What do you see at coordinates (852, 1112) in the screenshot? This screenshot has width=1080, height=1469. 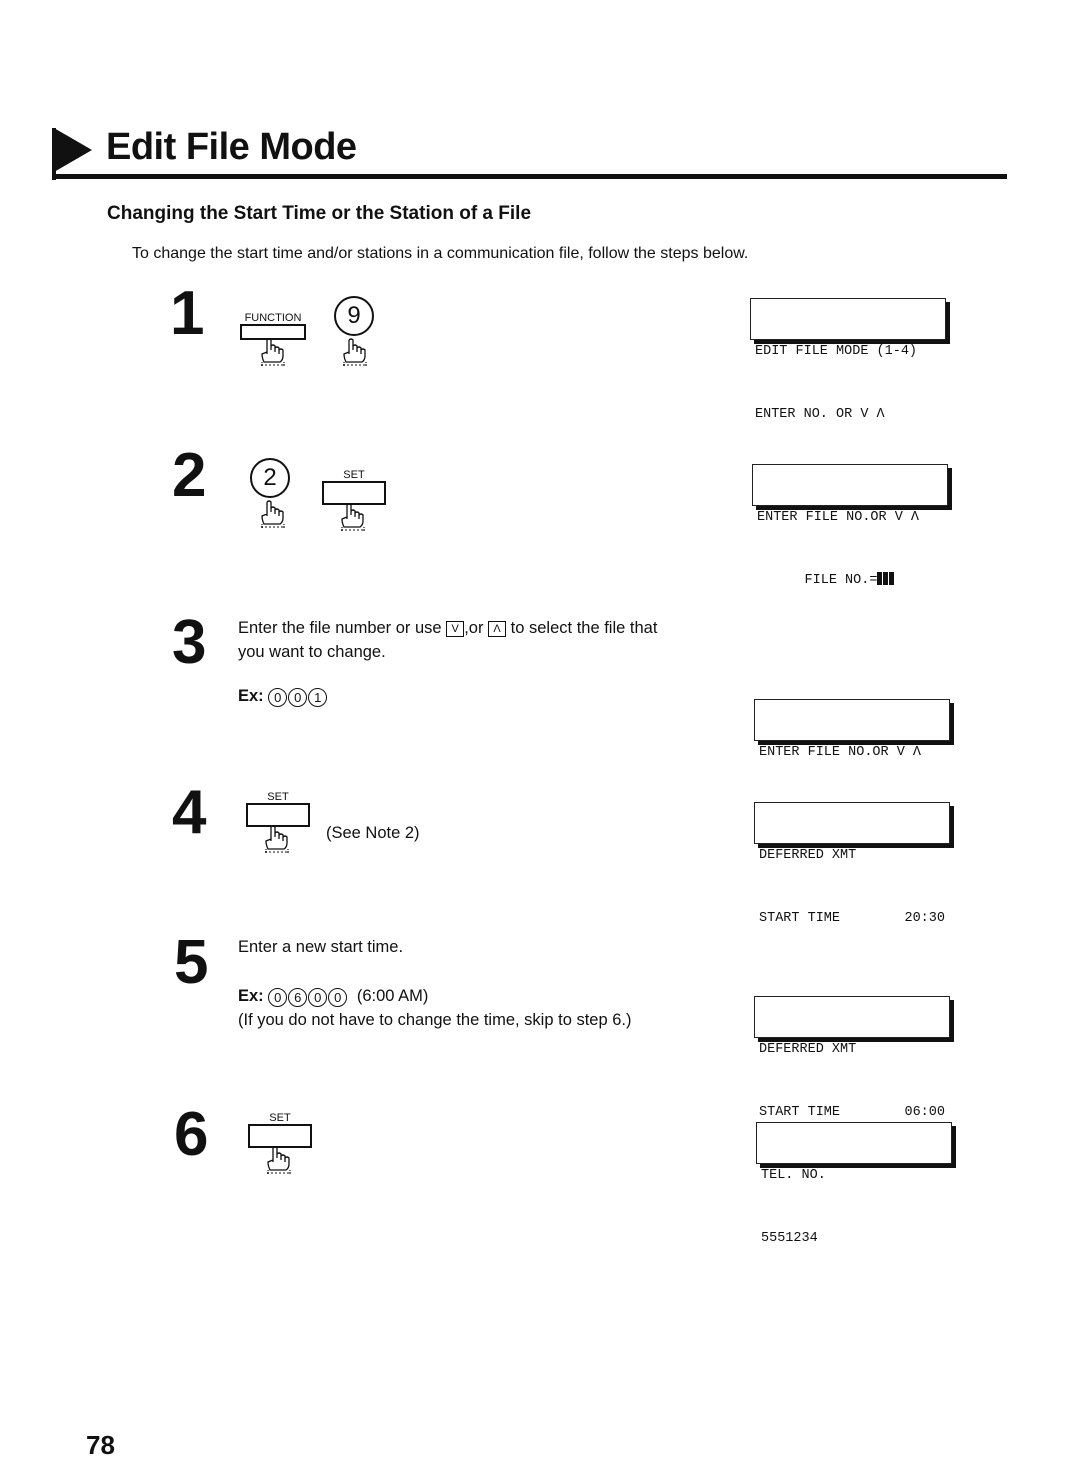 I see `lcd-line2: START TIME 06:00` at bounding box center [852, 1112].